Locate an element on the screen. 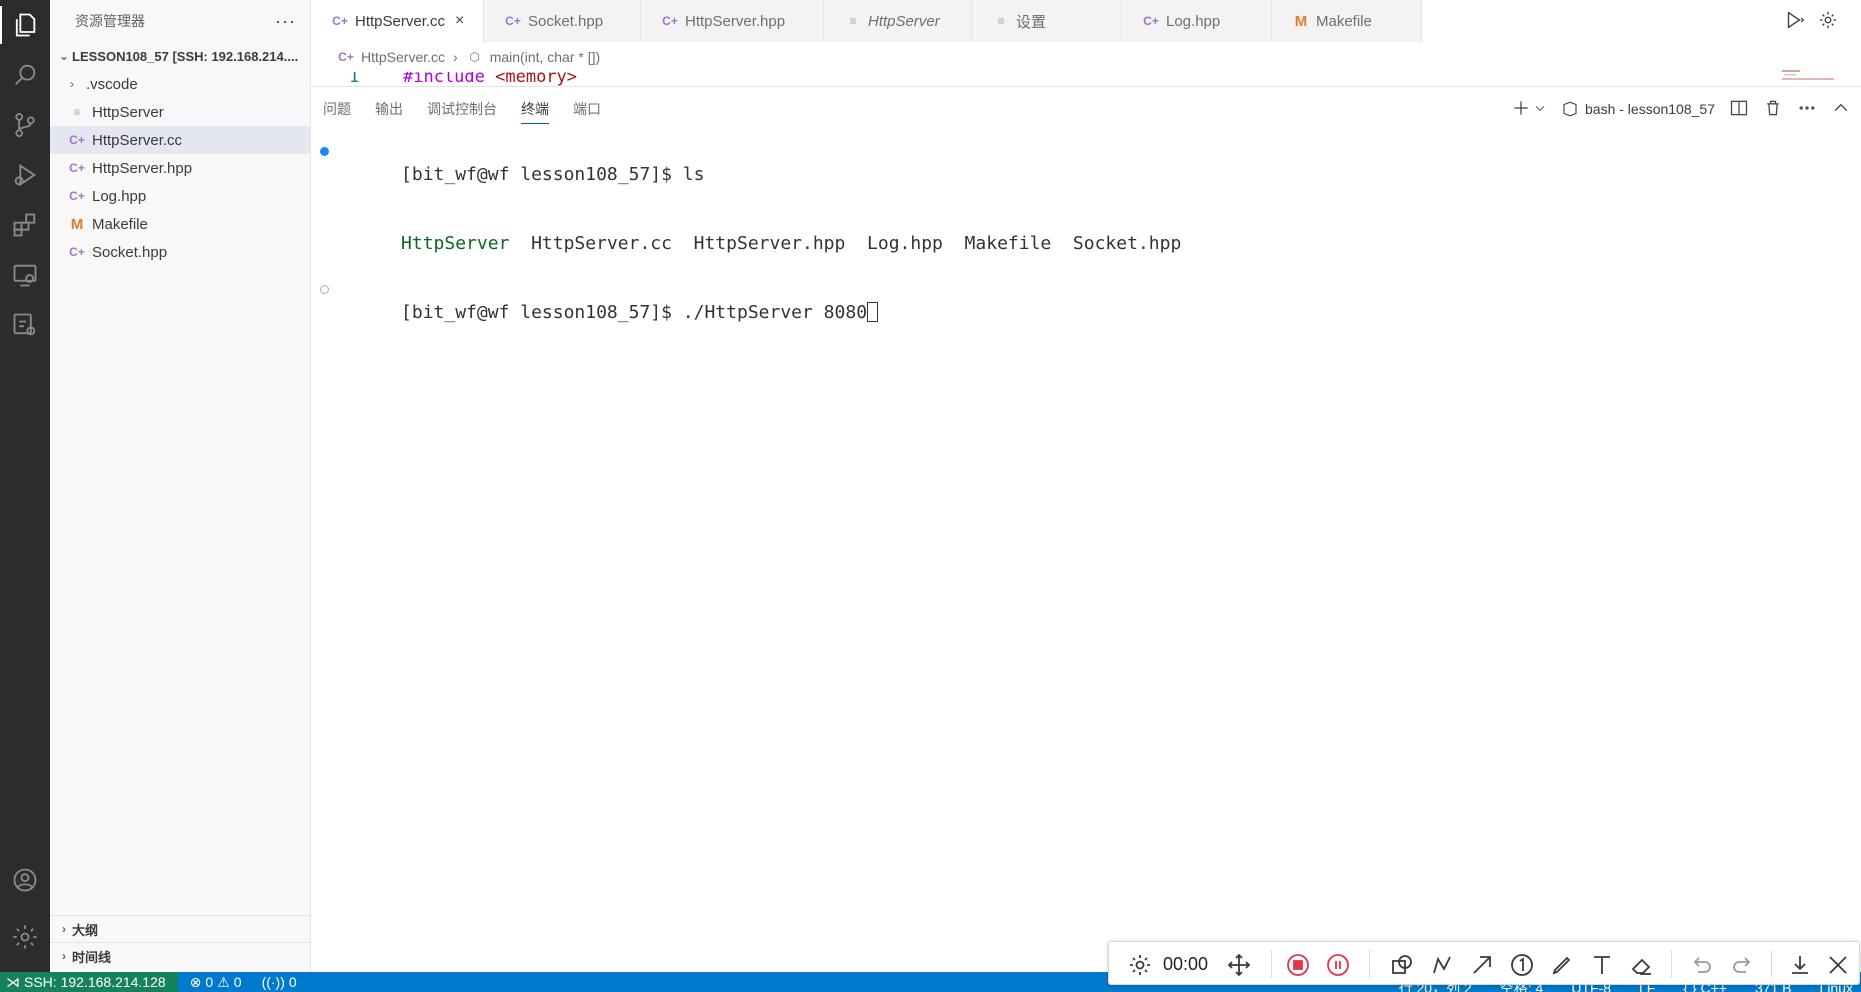 This screenshot has width=1861, height=992. pause-record-icon is located at coordinates (1338, 965).